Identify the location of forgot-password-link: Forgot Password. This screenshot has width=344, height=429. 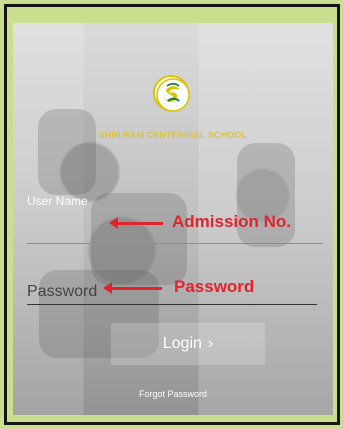
(173, 394).